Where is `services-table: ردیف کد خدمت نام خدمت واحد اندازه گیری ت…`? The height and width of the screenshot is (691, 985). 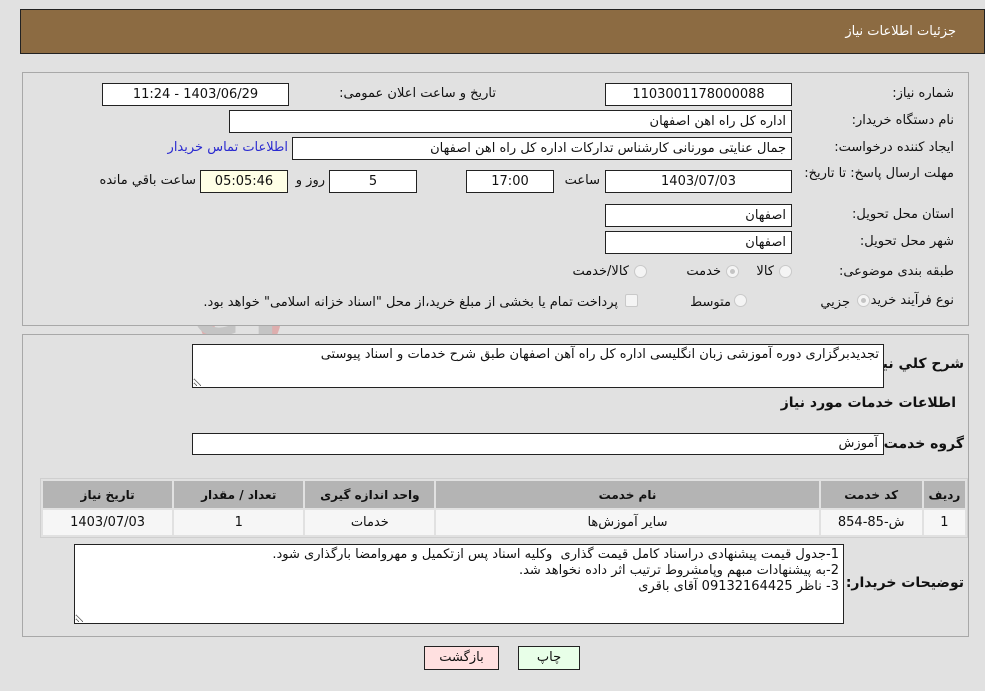
services-table: ردیف کد خدمت نام خدمت واحد اندازه گیری ت… is located at coordinates (504, 508).